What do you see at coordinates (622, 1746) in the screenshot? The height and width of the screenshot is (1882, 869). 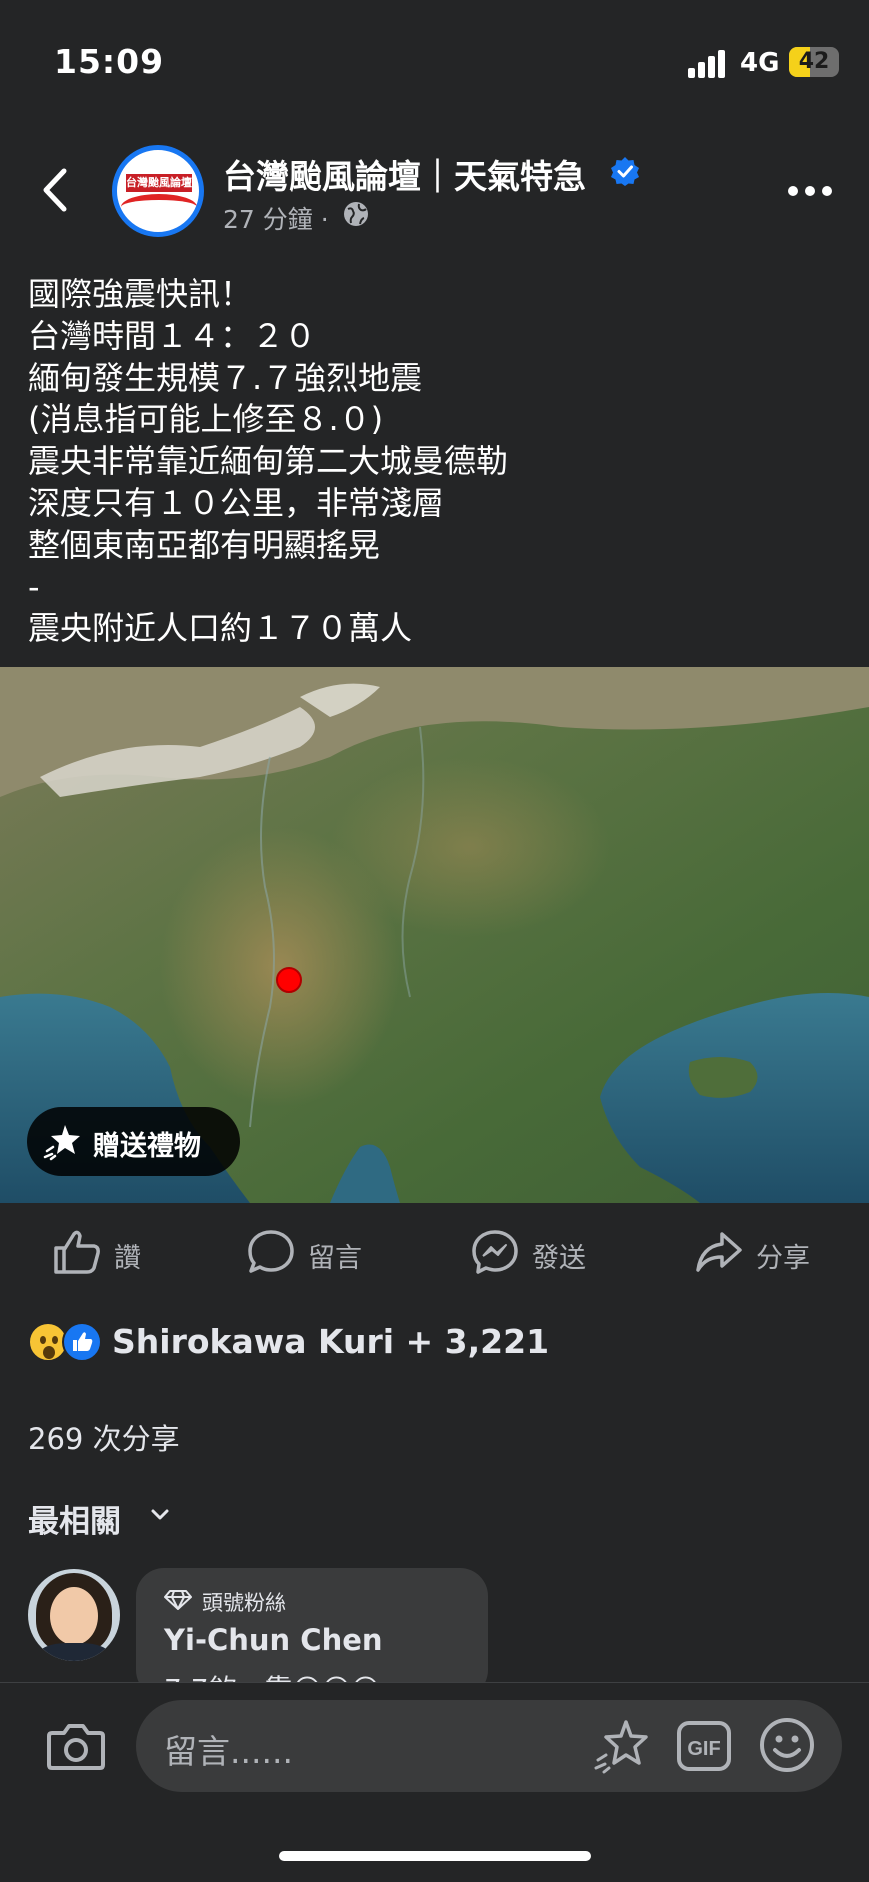 I see `avatar-sticker-icon` at bounding box center [622, 1746].